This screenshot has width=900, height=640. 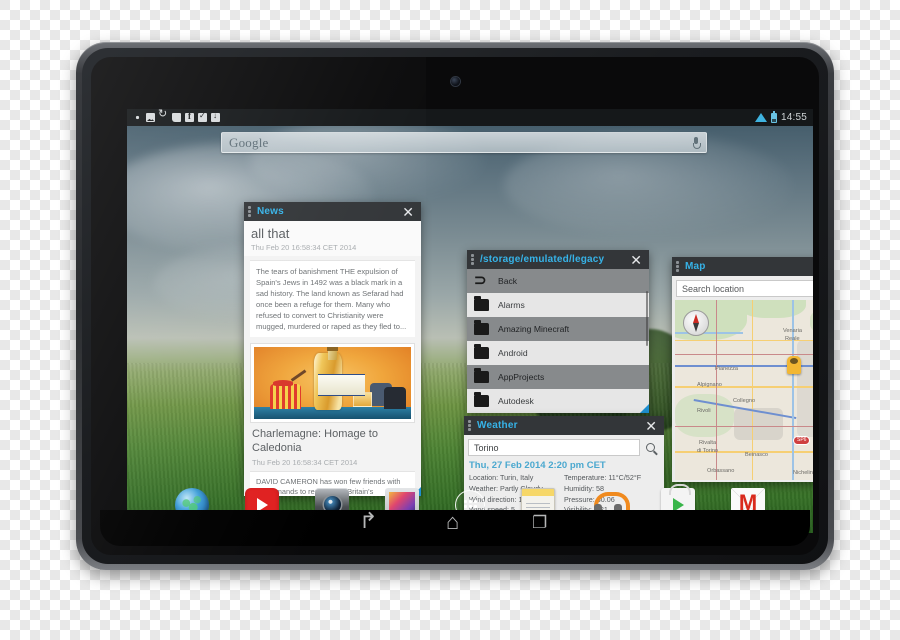 What do you see at coordinates (558, 401) in the screenshot?
I see `list-item: Autodesk` at bounding box center [558, 401].